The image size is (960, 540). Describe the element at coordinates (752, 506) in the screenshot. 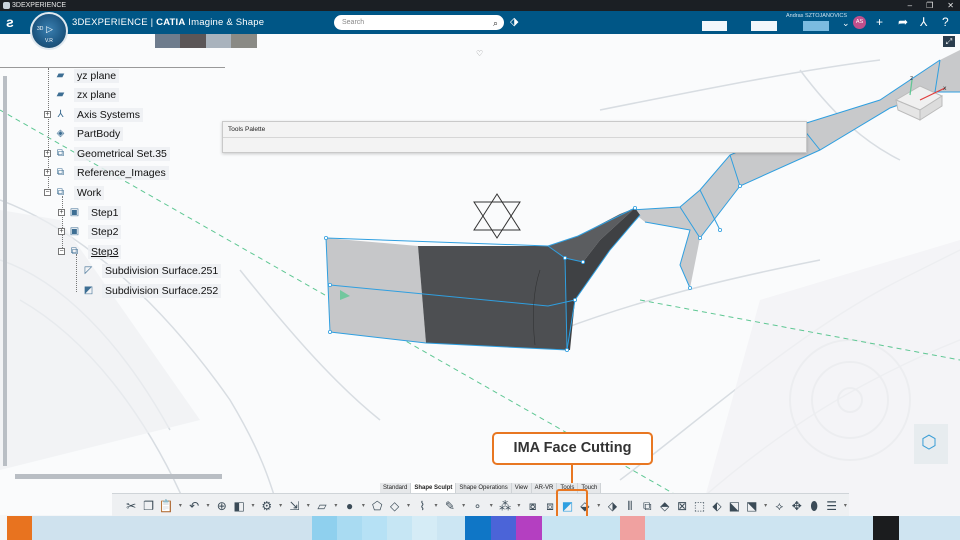

I see `fold-icon: ⬔` at that location.